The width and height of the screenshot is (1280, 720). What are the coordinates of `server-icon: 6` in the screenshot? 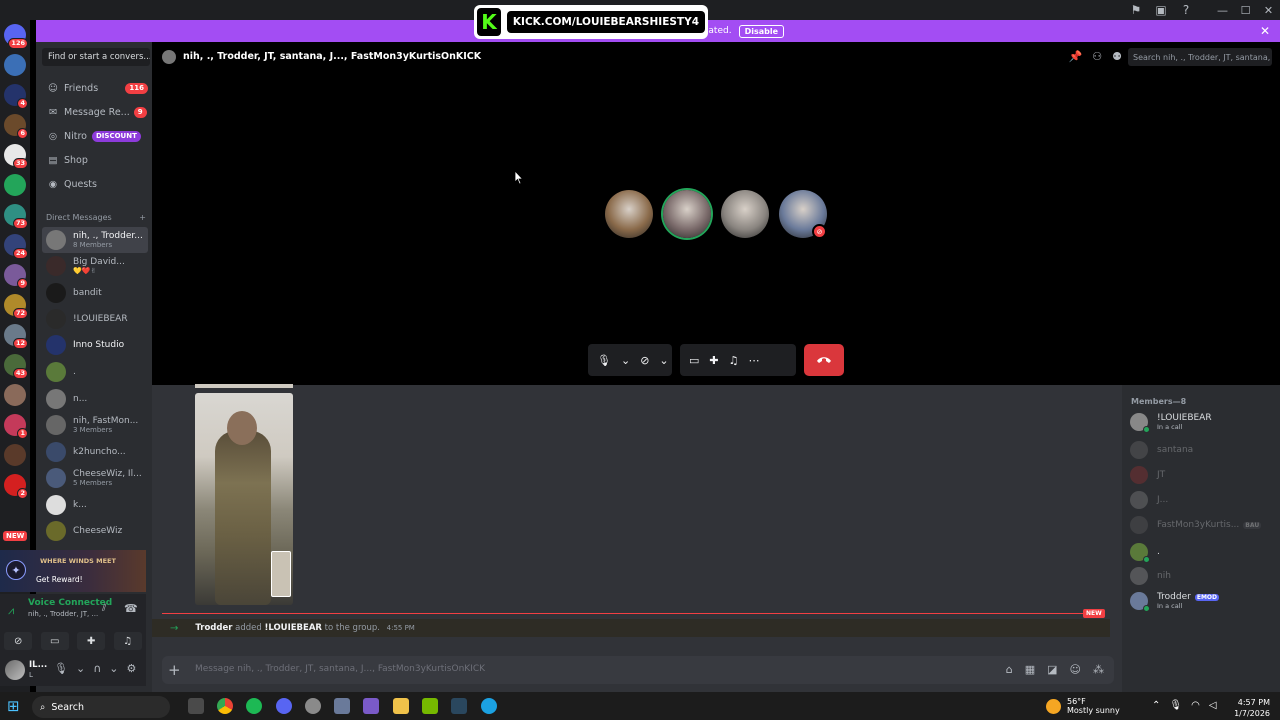 It's located at (16, 126).